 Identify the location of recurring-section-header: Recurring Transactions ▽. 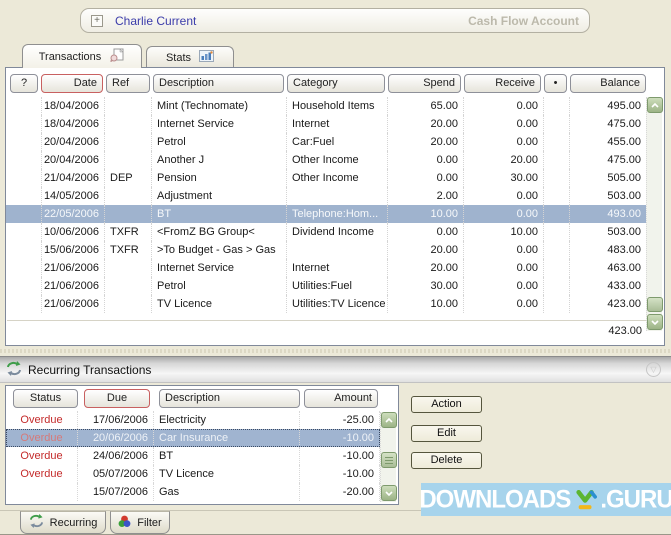
(335, 369).